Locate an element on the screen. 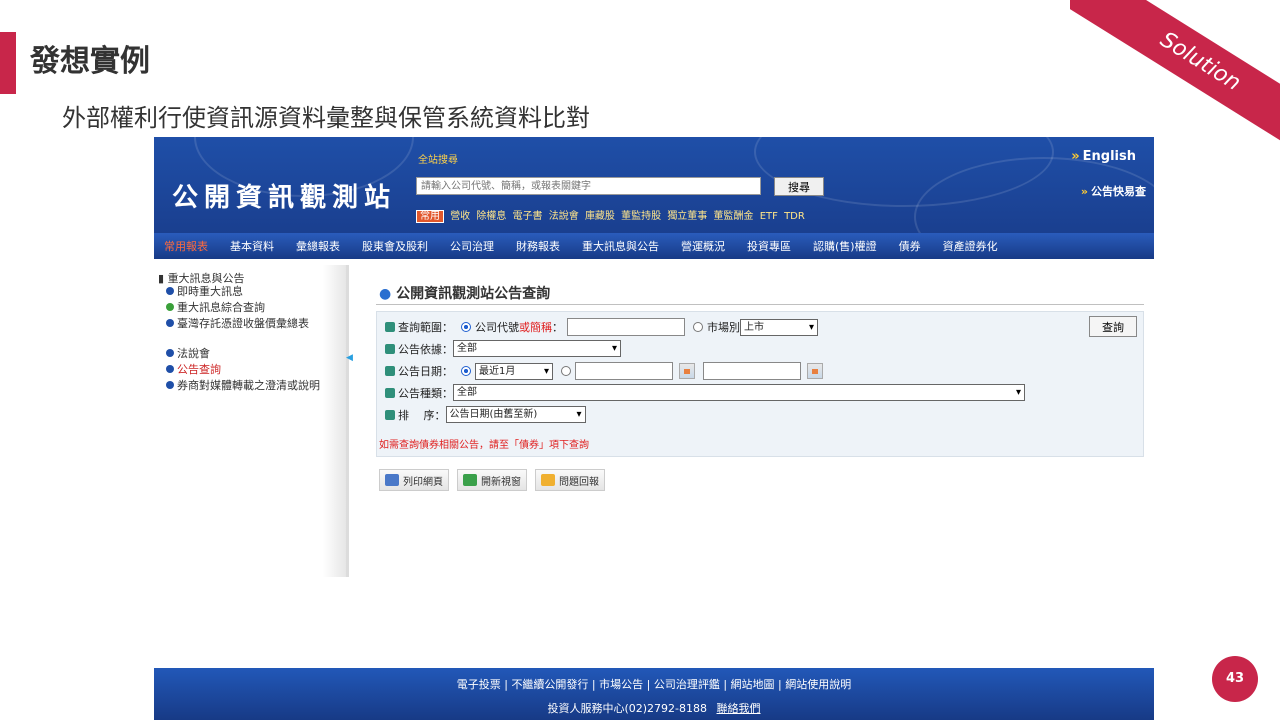  slide-accent-bar is located at coordinates (8, 63).